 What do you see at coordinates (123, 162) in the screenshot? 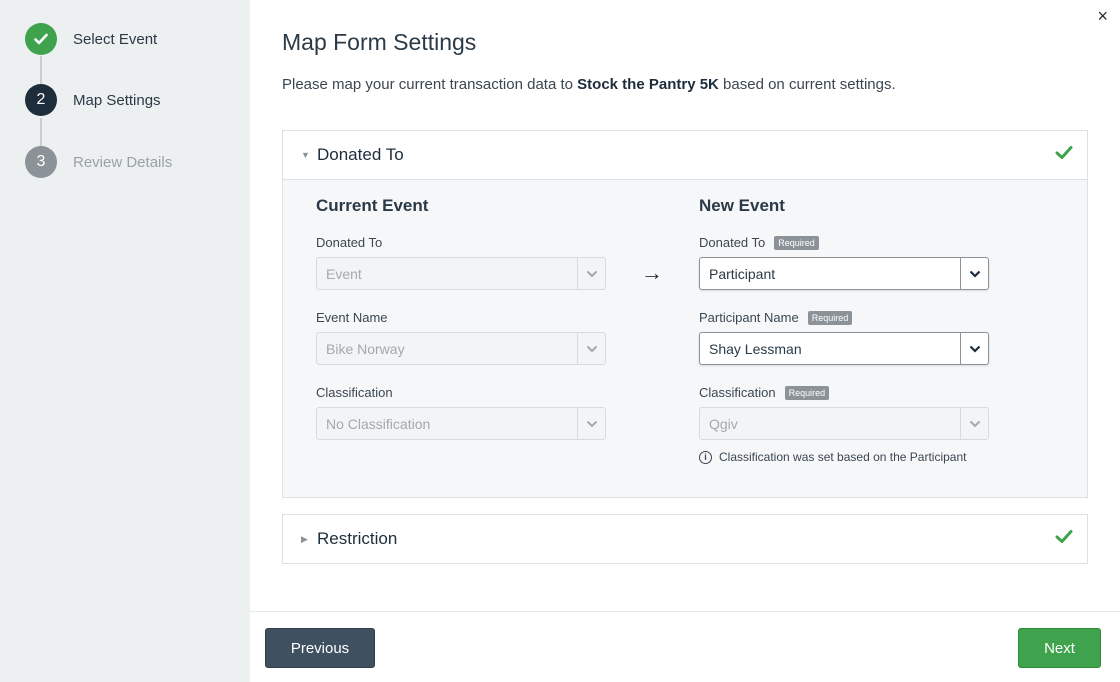
I see `step-label: Review Details` at bounding box center [123, 162].